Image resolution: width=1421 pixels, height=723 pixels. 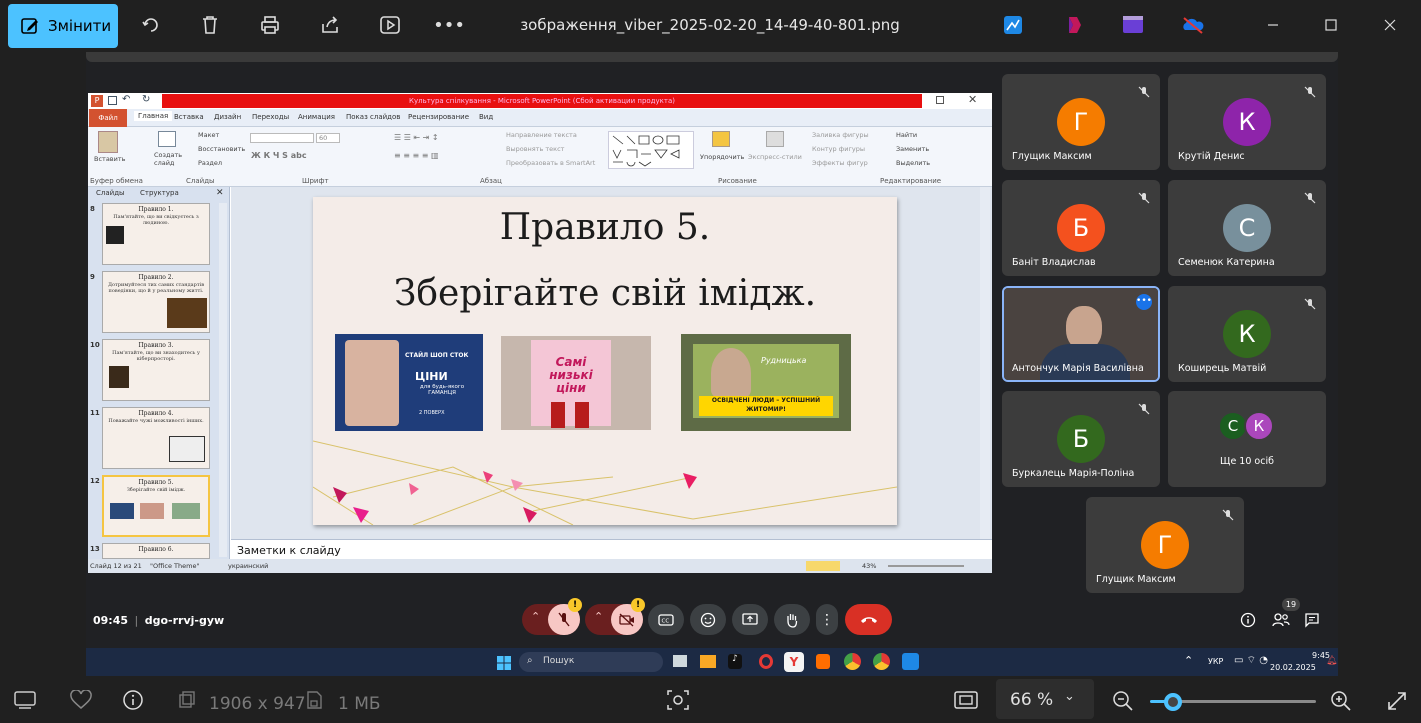 I want to click on edit-button: Змінити, so click(x=63, y=26).